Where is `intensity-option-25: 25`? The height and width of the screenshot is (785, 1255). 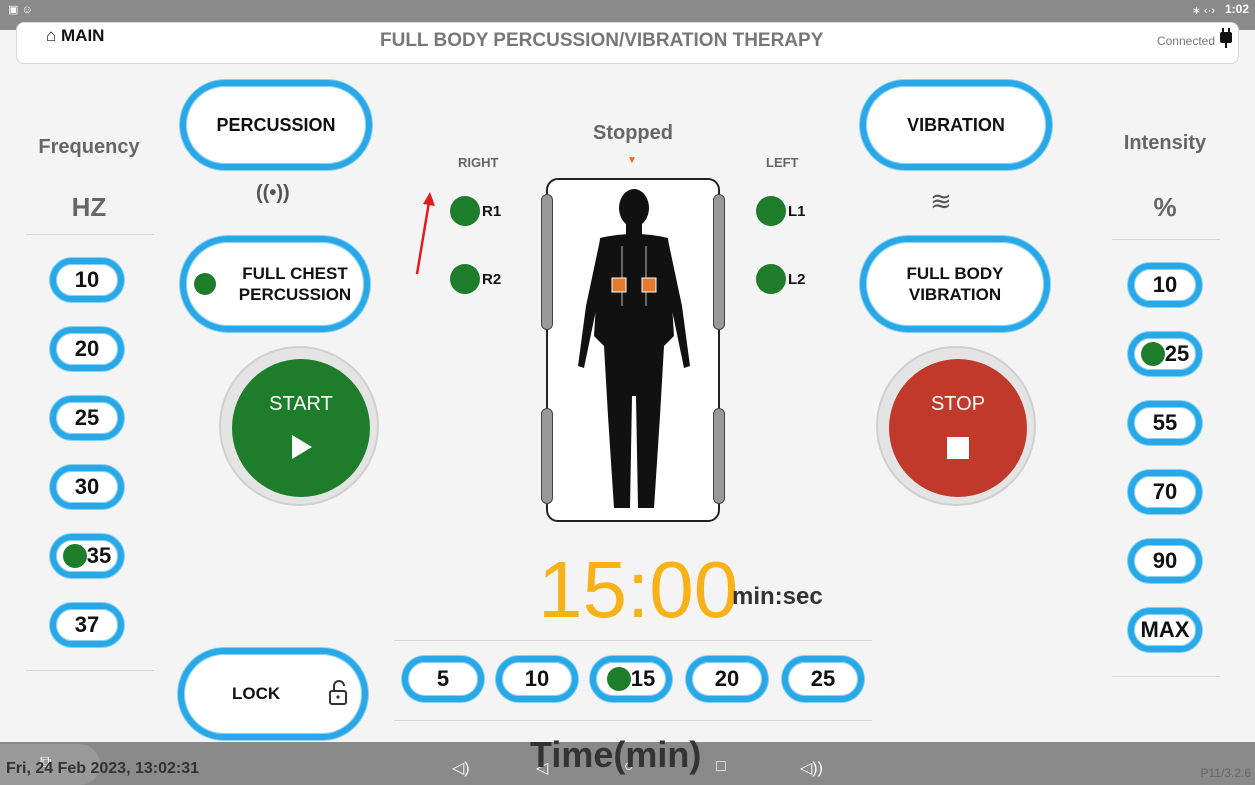 intensity-option-25: 25 is located at coordinates (1165, 354).